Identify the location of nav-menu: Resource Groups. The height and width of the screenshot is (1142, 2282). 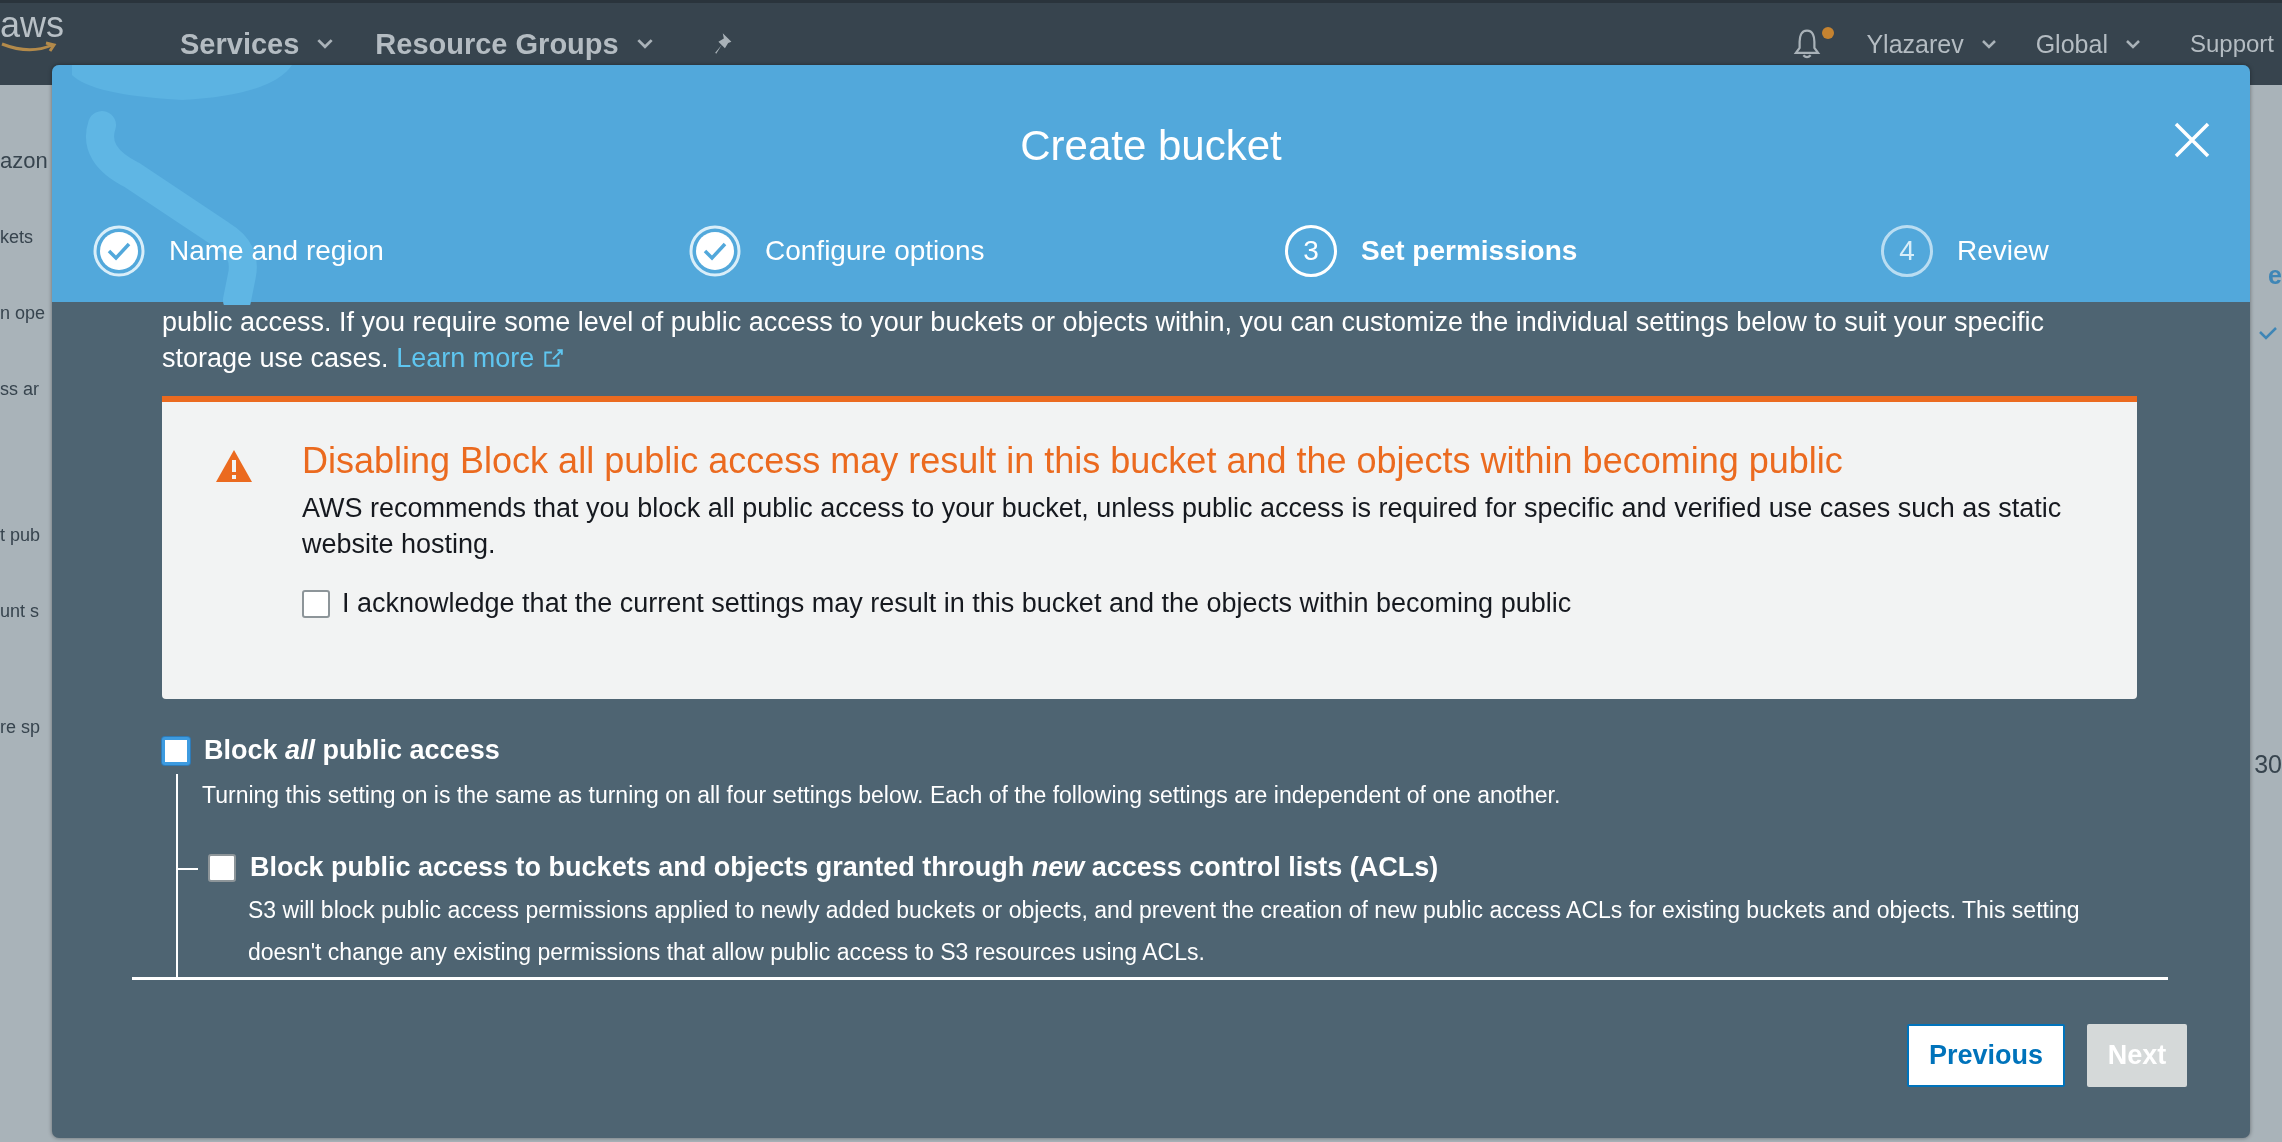
(514, 44).